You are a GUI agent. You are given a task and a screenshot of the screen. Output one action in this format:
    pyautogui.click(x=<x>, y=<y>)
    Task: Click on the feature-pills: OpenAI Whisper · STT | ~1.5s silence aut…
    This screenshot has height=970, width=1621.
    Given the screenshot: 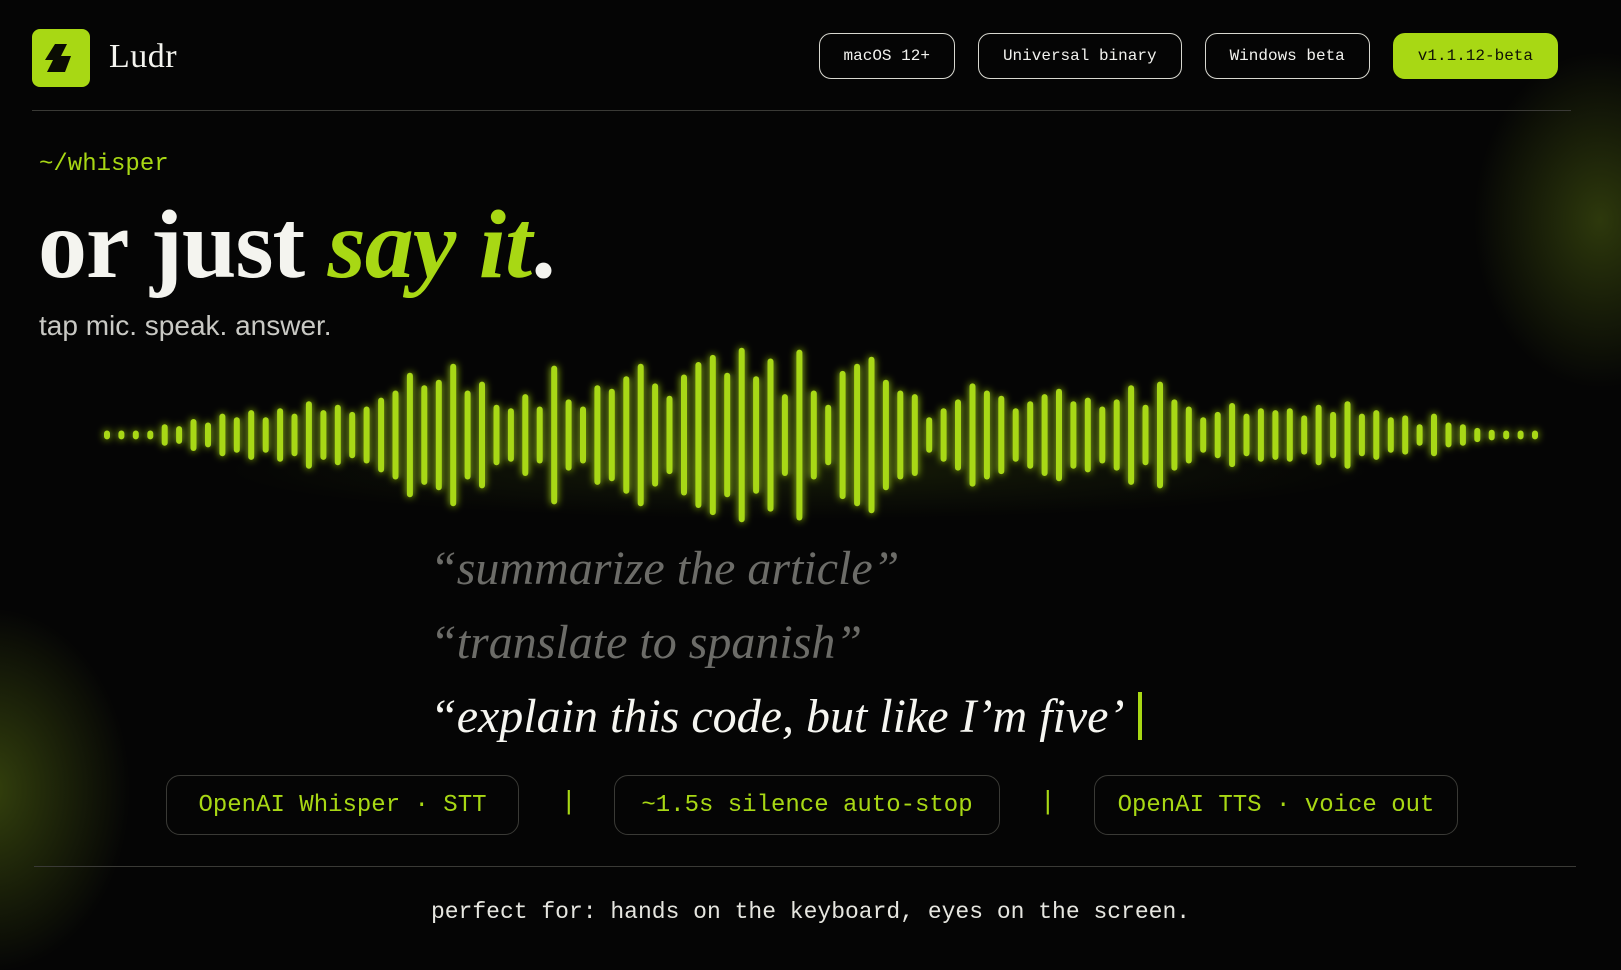 What is the action you would take?
    pyautogui.click(x=810, y=805)
    